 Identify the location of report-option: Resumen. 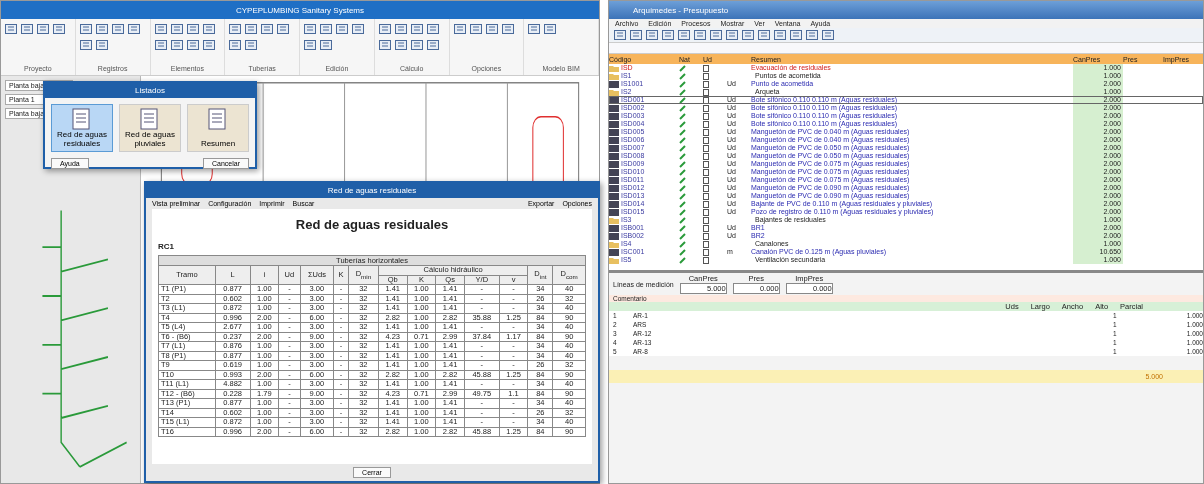
(218, 128).